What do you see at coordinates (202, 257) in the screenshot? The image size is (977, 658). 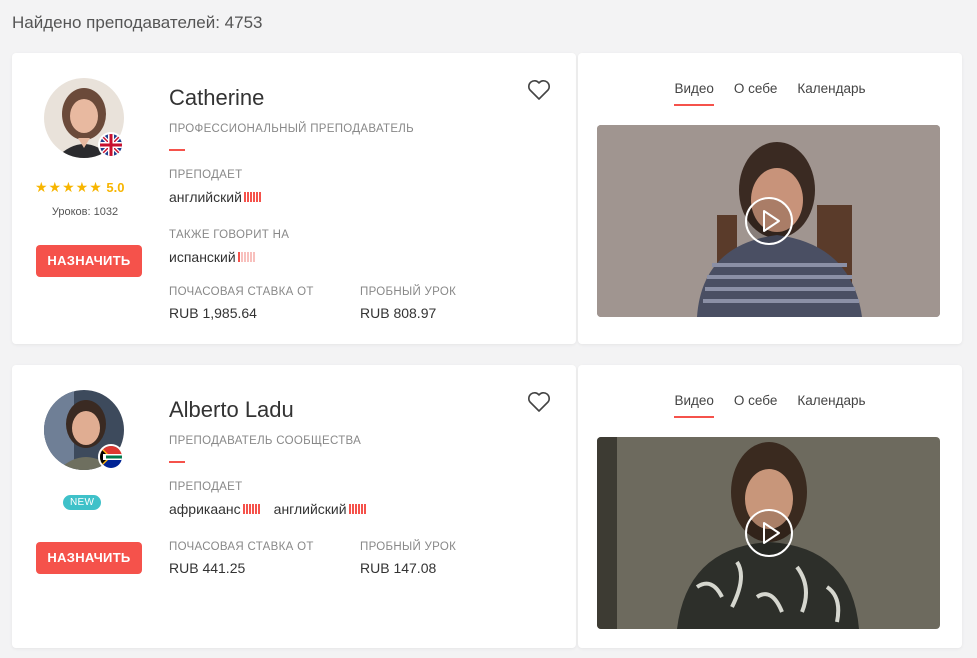 I see `language-name: испанский` at bounding box center [202, 257].